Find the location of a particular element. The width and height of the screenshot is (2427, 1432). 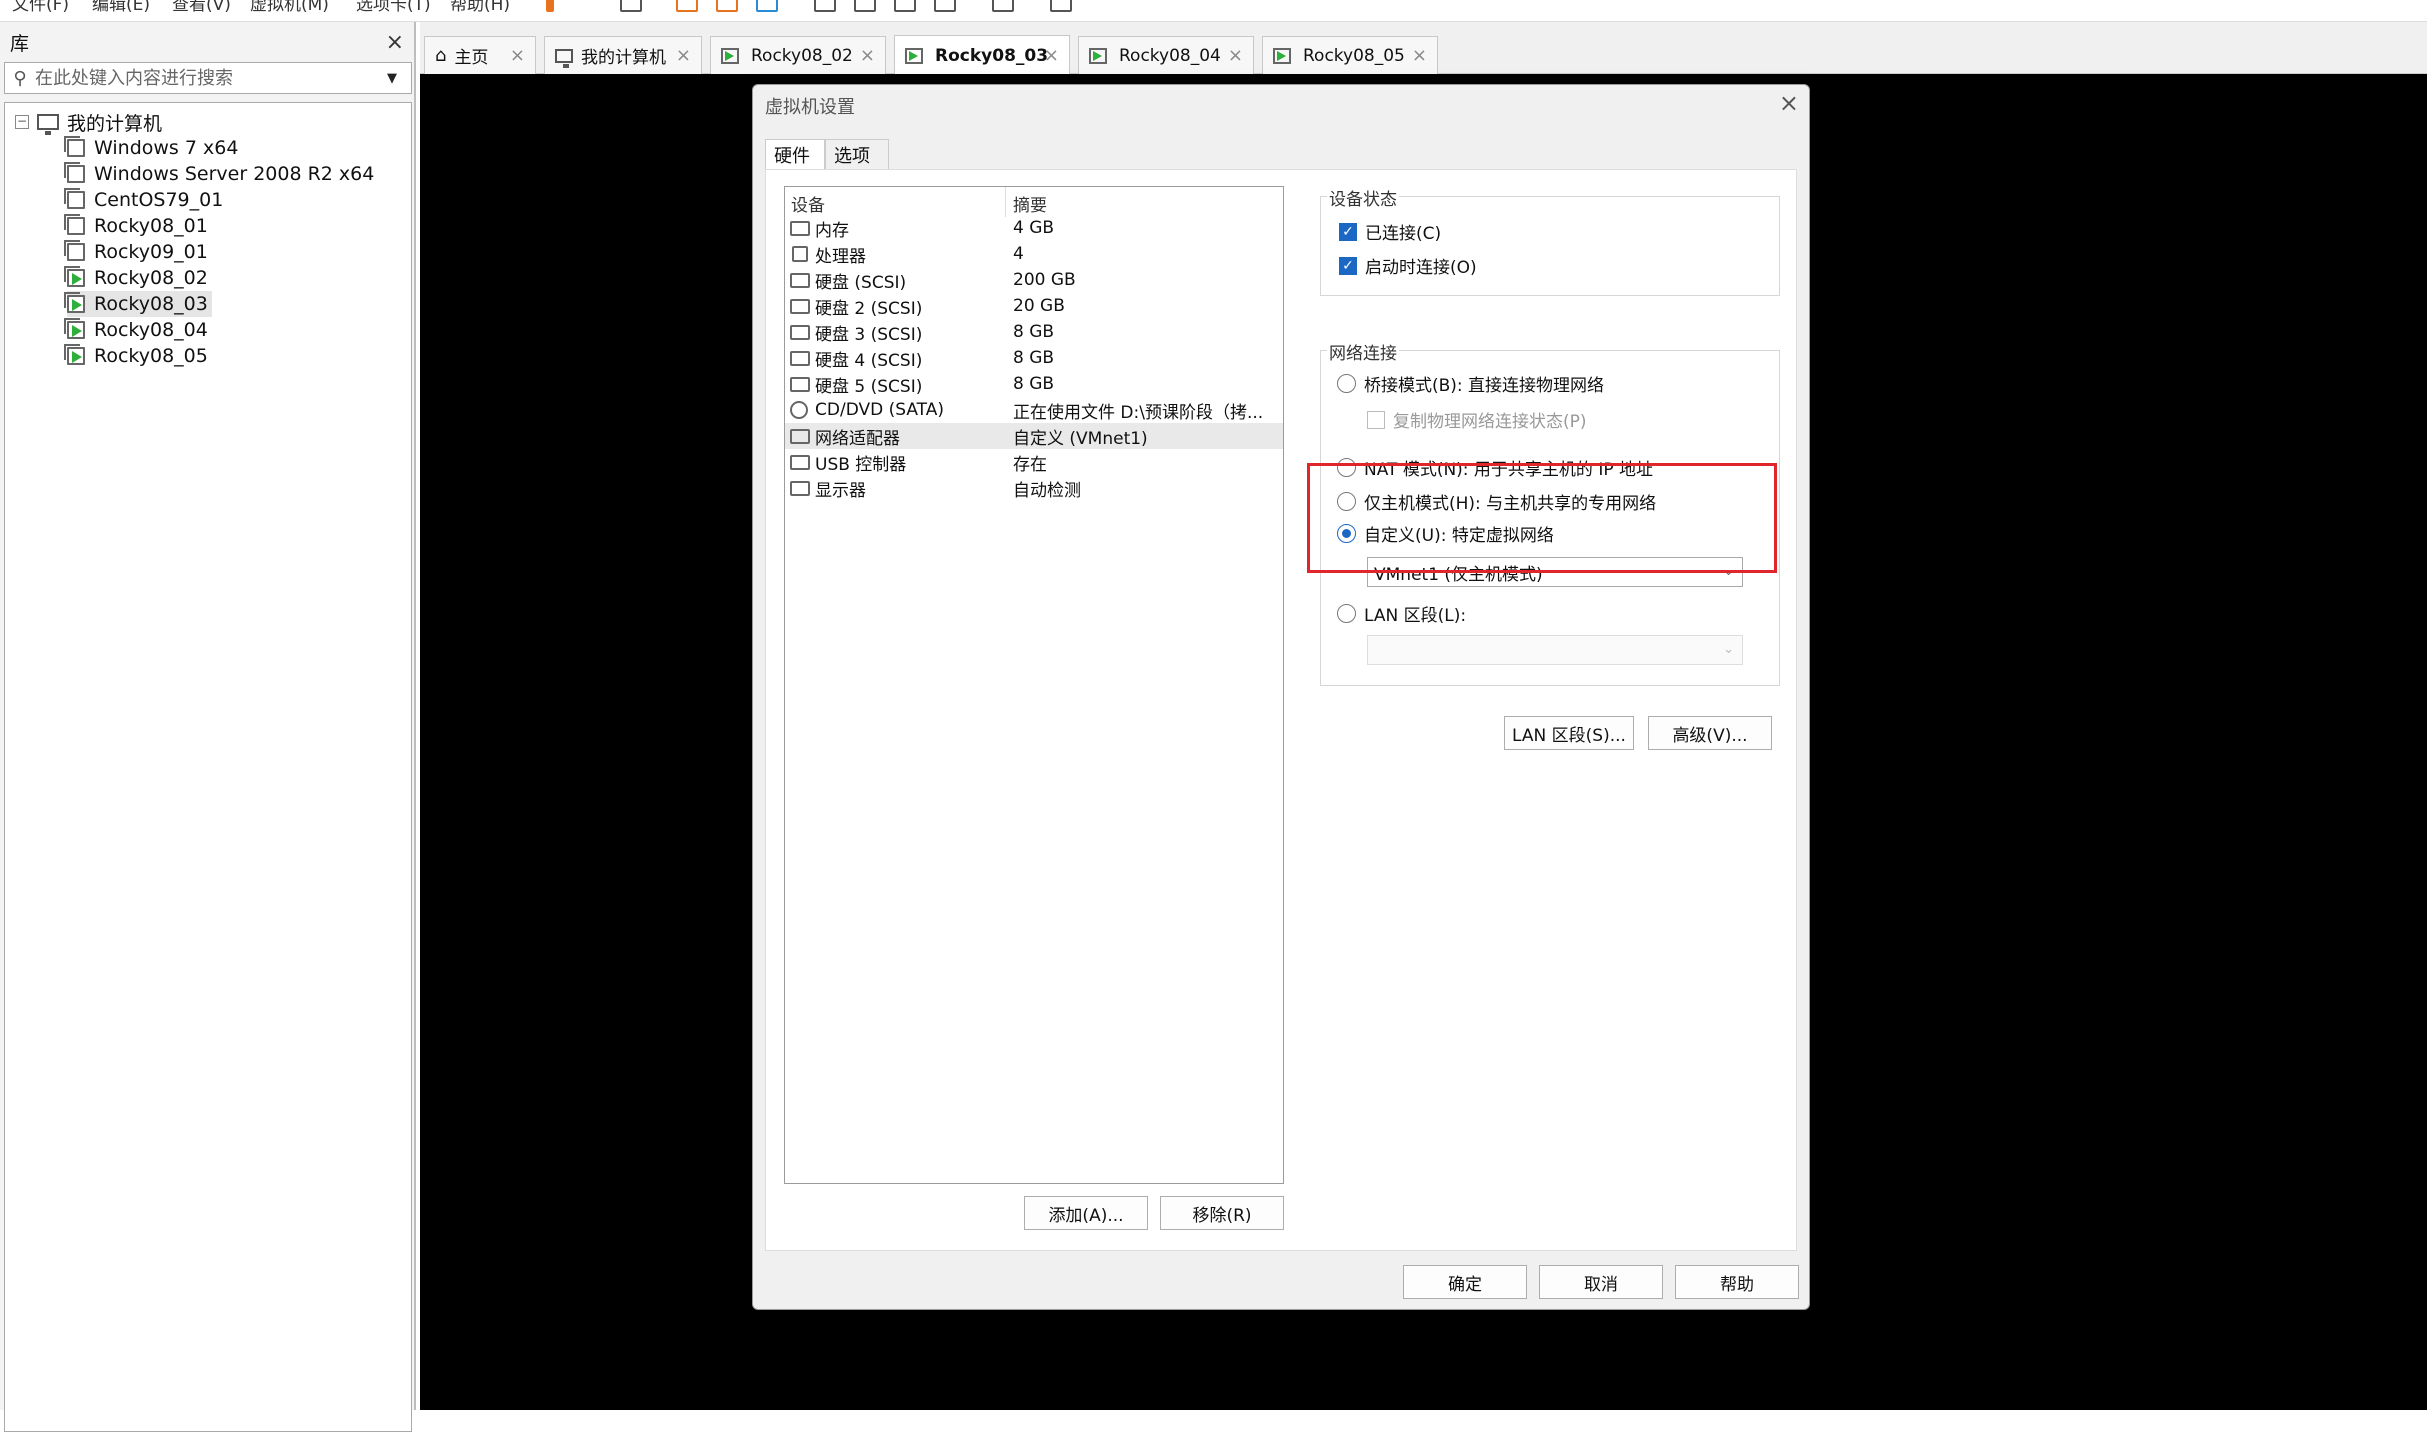

tree-item-vm: Rocky09_01 is located at coordinates (136, 252).